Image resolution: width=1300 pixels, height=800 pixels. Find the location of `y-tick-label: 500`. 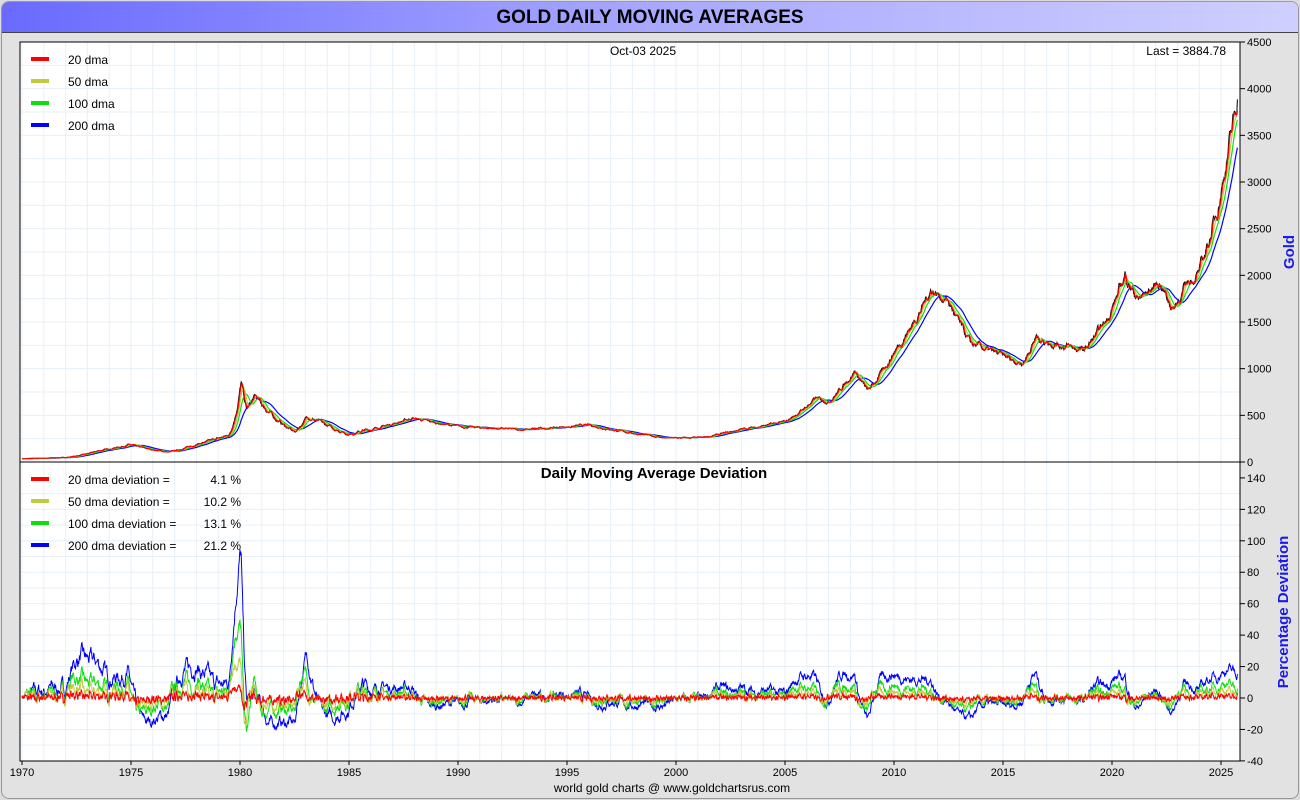

y-tick-label: 500 is located at coordinates (1256, 416).